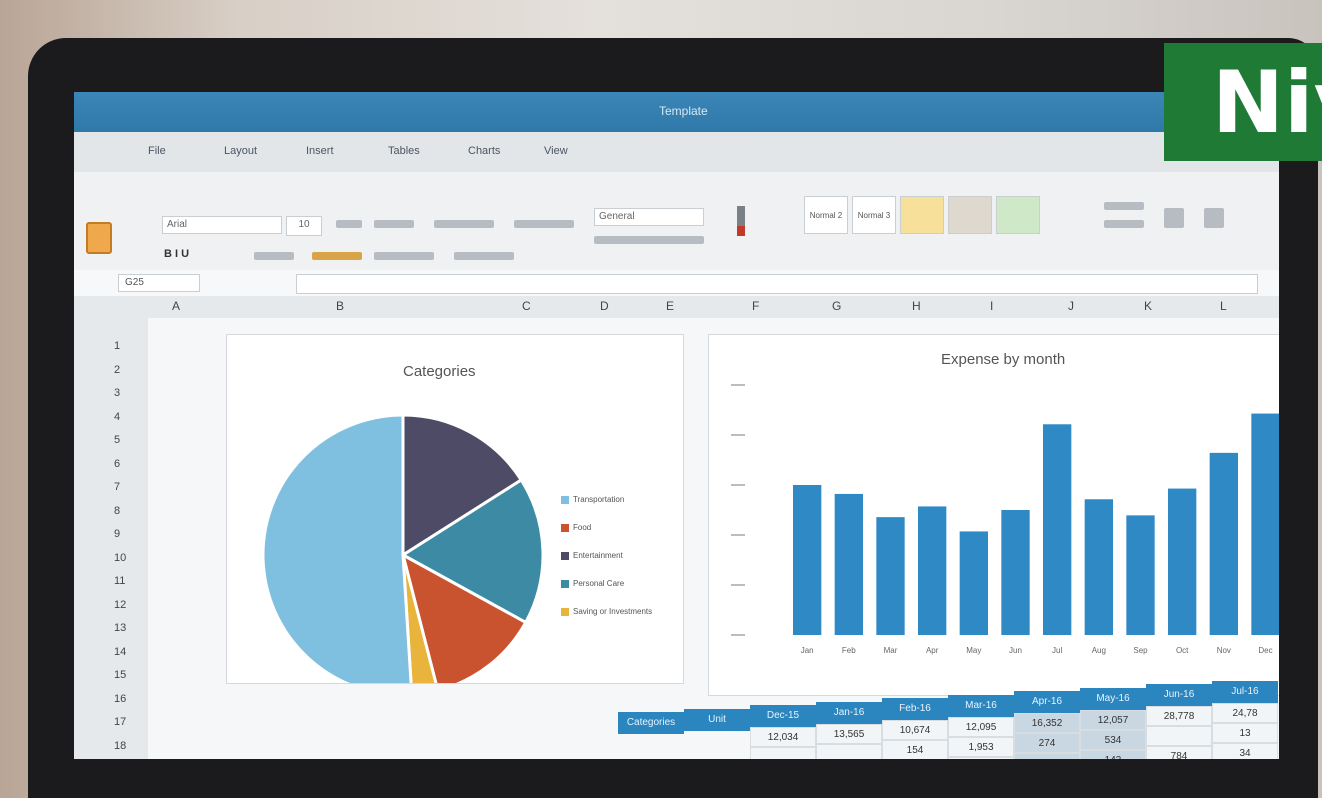 Image resolution: width=1322 pixels, height=798 pixels. What do you see at coordinates (120, 722) in the screenshot?
I see `row-header: 17` at bounding box center [120, 722].